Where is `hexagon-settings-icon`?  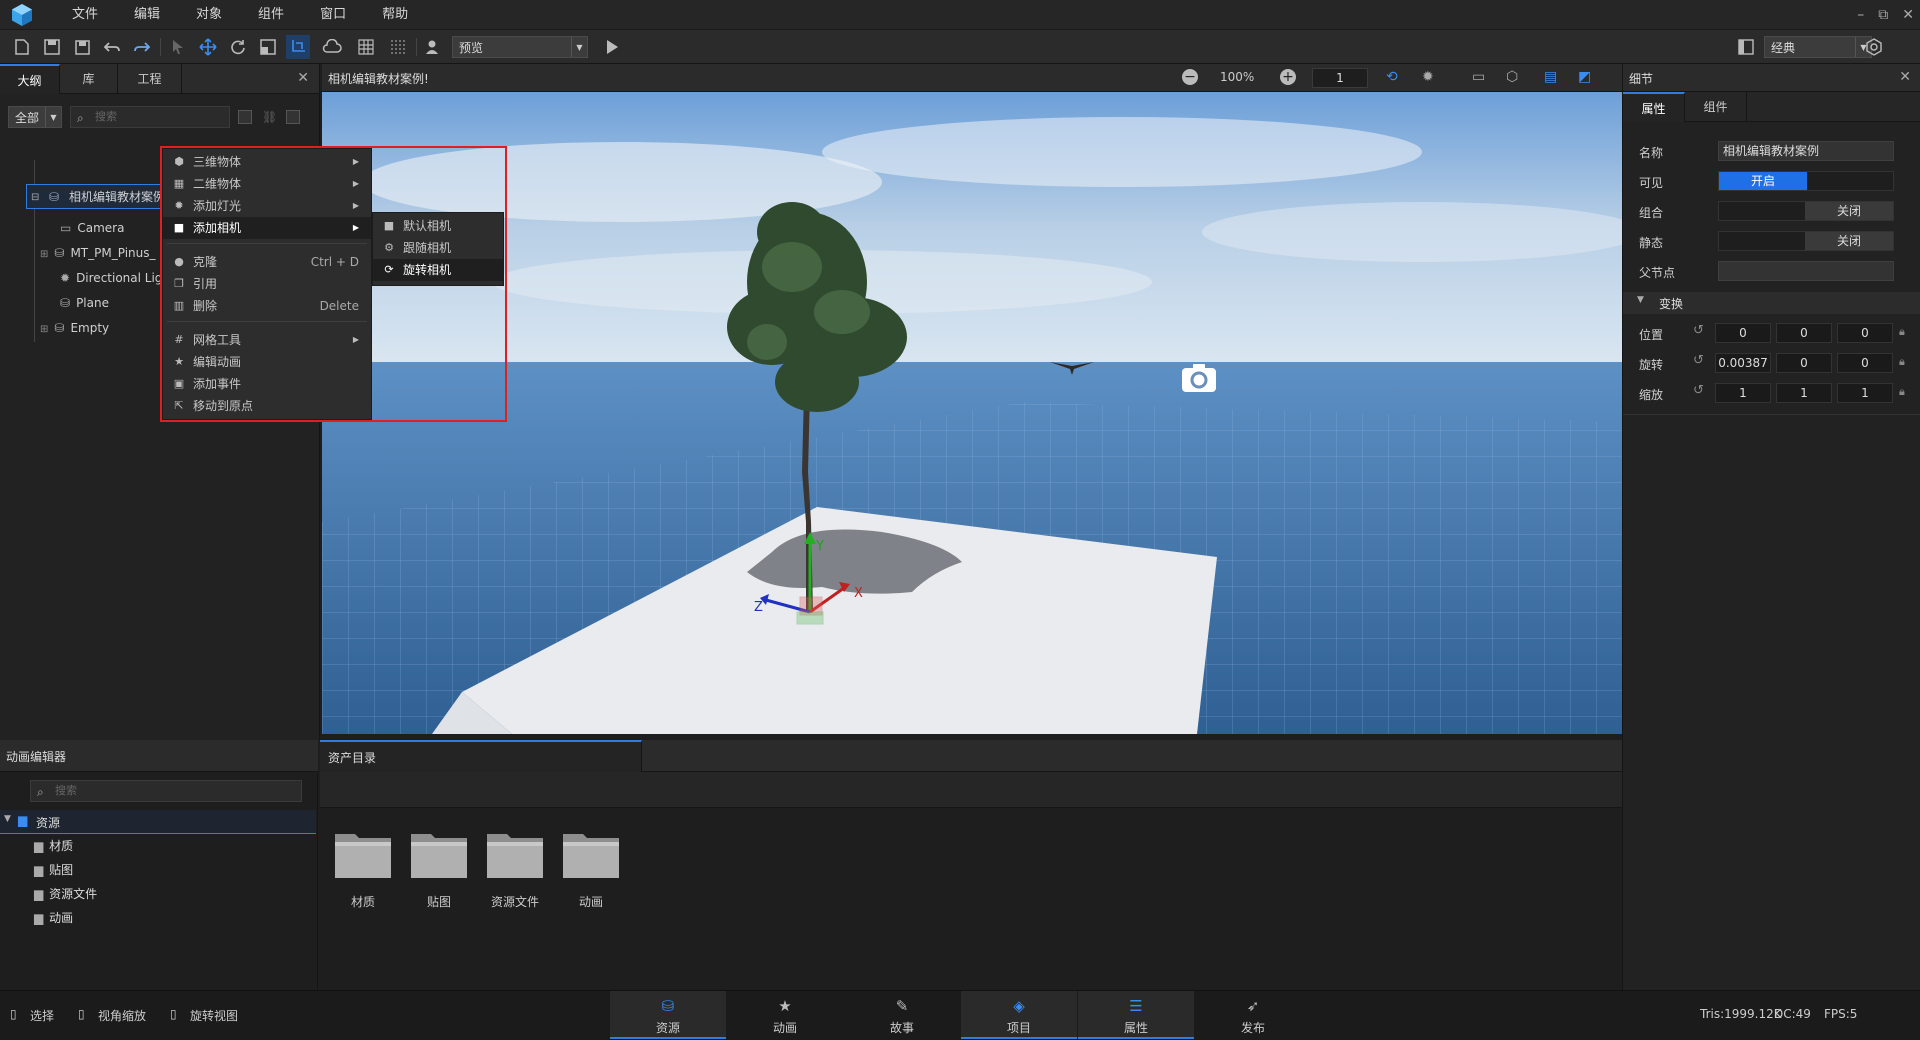
hexagon-settings-icon is located at coordinates (1874, 47).